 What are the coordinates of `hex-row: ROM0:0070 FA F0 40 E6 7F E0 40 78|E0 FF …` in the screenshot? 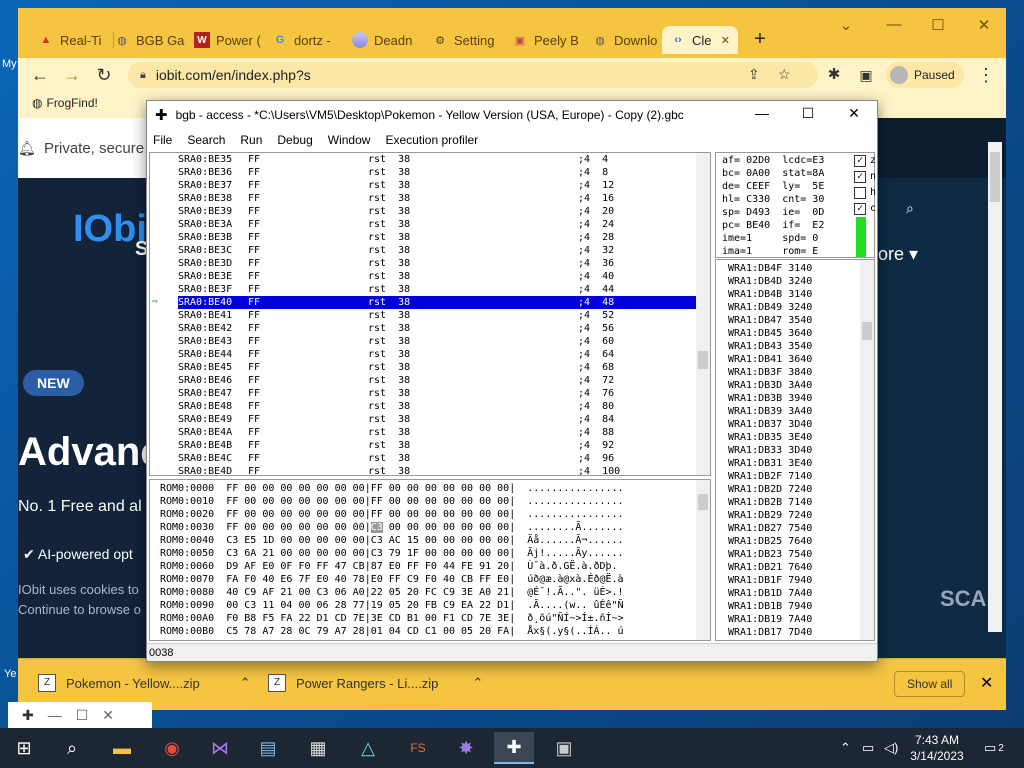 It's located at (392, 579).